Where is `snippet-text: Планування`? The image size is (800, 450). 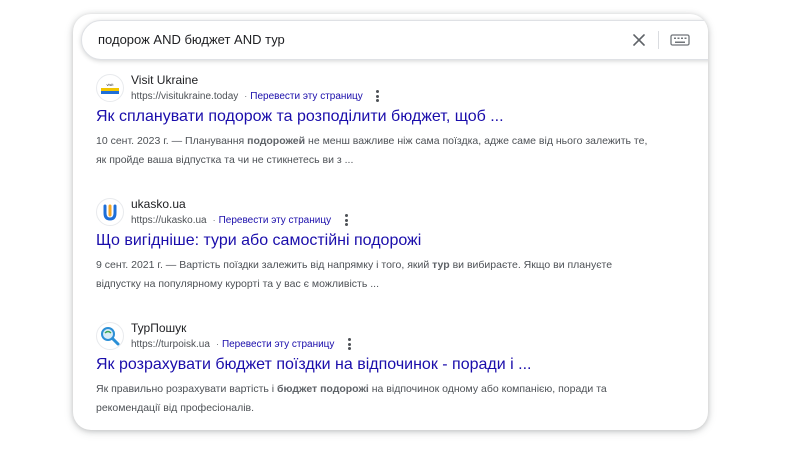
snippet-text: Планування is located at coordinates (215, 141).